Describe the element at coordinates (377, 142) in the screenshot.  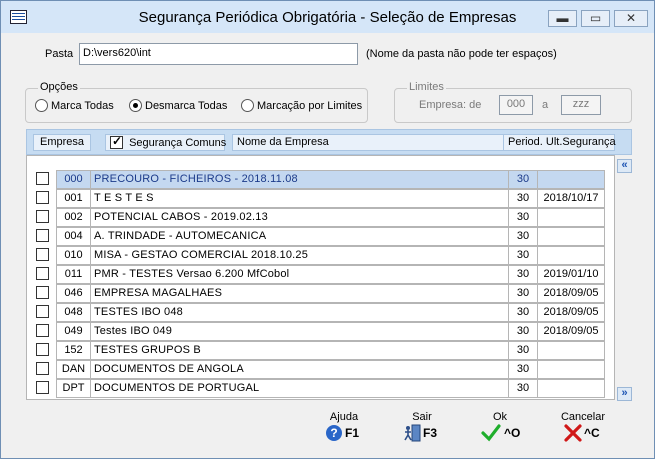
I see `header-nome-empresa: Nome da Empresa` at that location.